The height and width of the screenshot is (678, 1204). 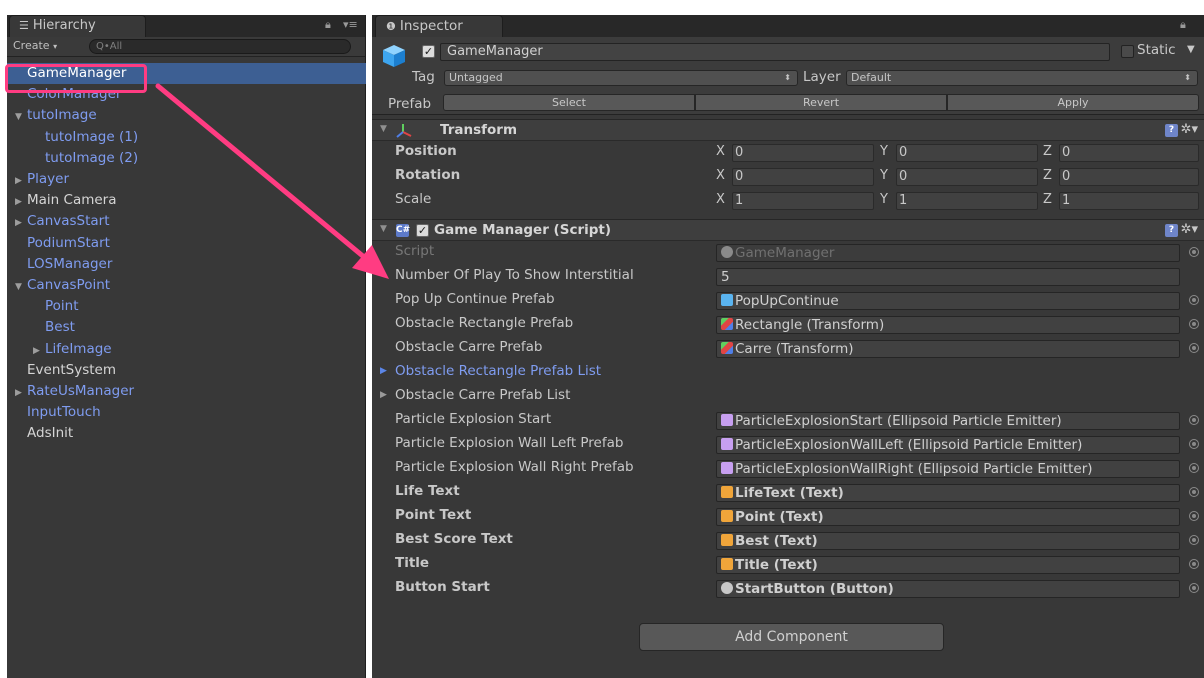 I want to click on script-field-label: Obstacle Carre Prefab List, so click(x=482, y=395).